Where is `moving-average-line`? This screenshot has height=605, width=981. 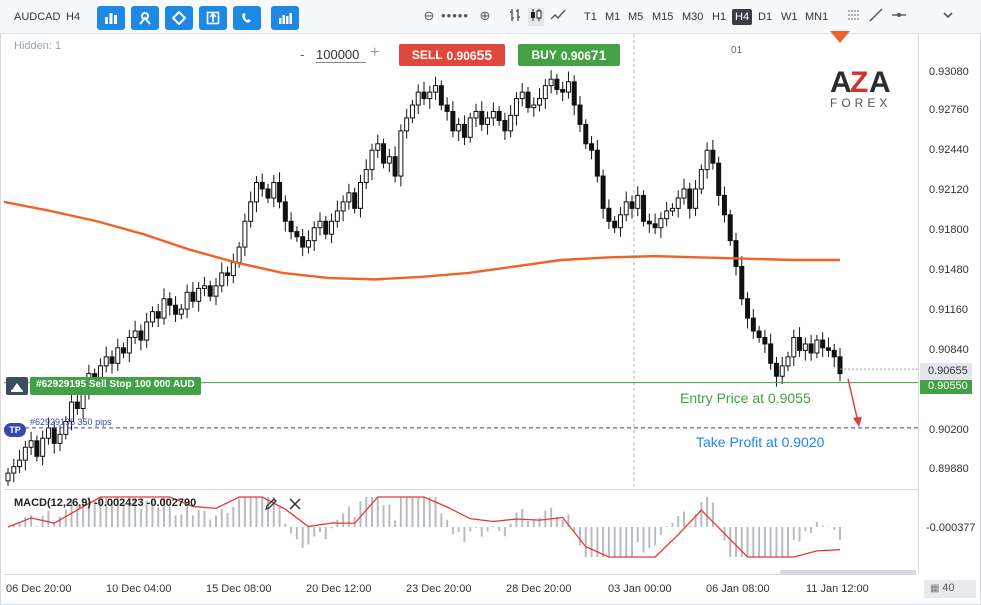
moving-average-line is located at coordinates (422, 240).